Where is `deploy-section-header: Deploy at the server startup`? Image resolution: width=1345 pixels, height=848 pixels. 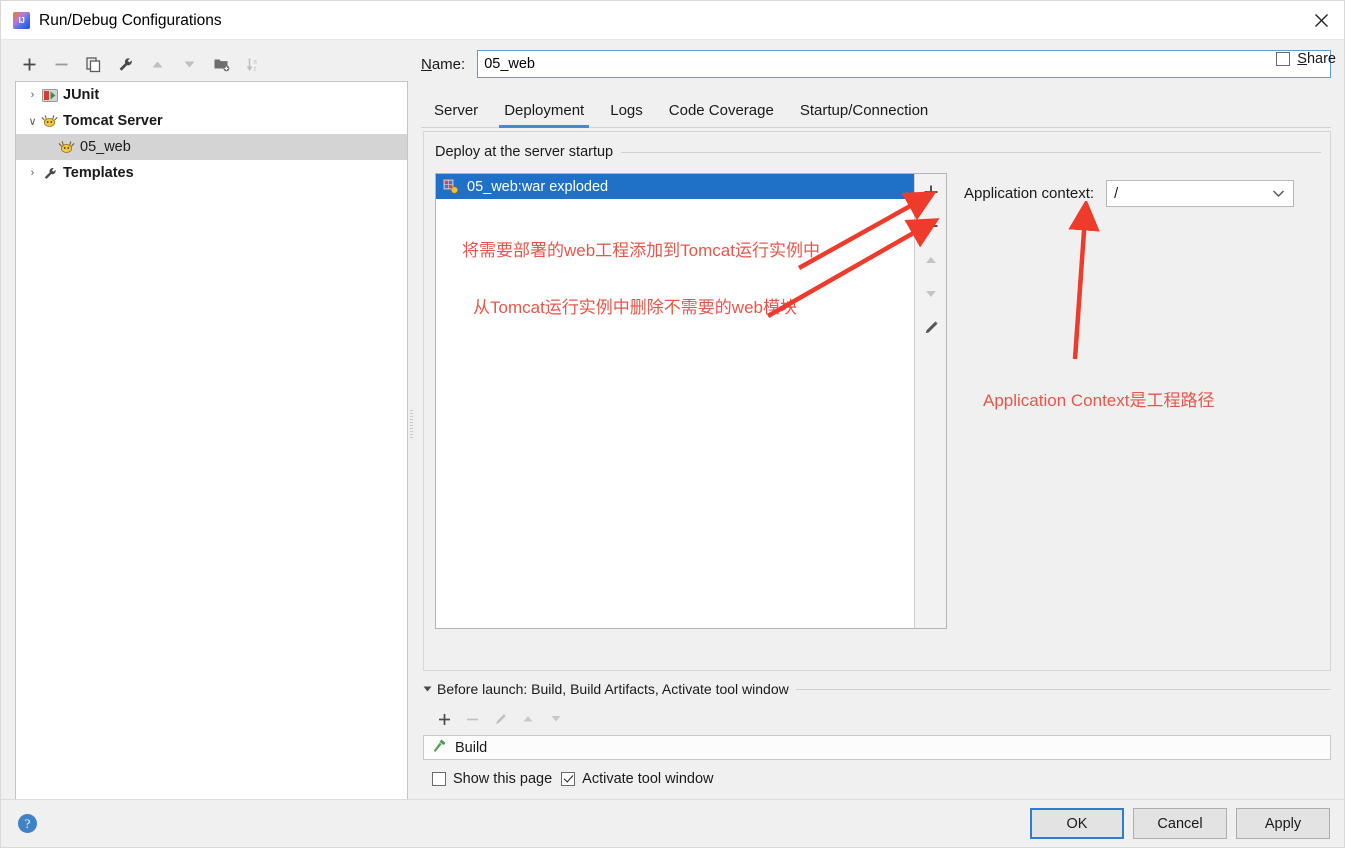
deploy-section-header: Deploy at the server startup is located at coordinates (878, 152).